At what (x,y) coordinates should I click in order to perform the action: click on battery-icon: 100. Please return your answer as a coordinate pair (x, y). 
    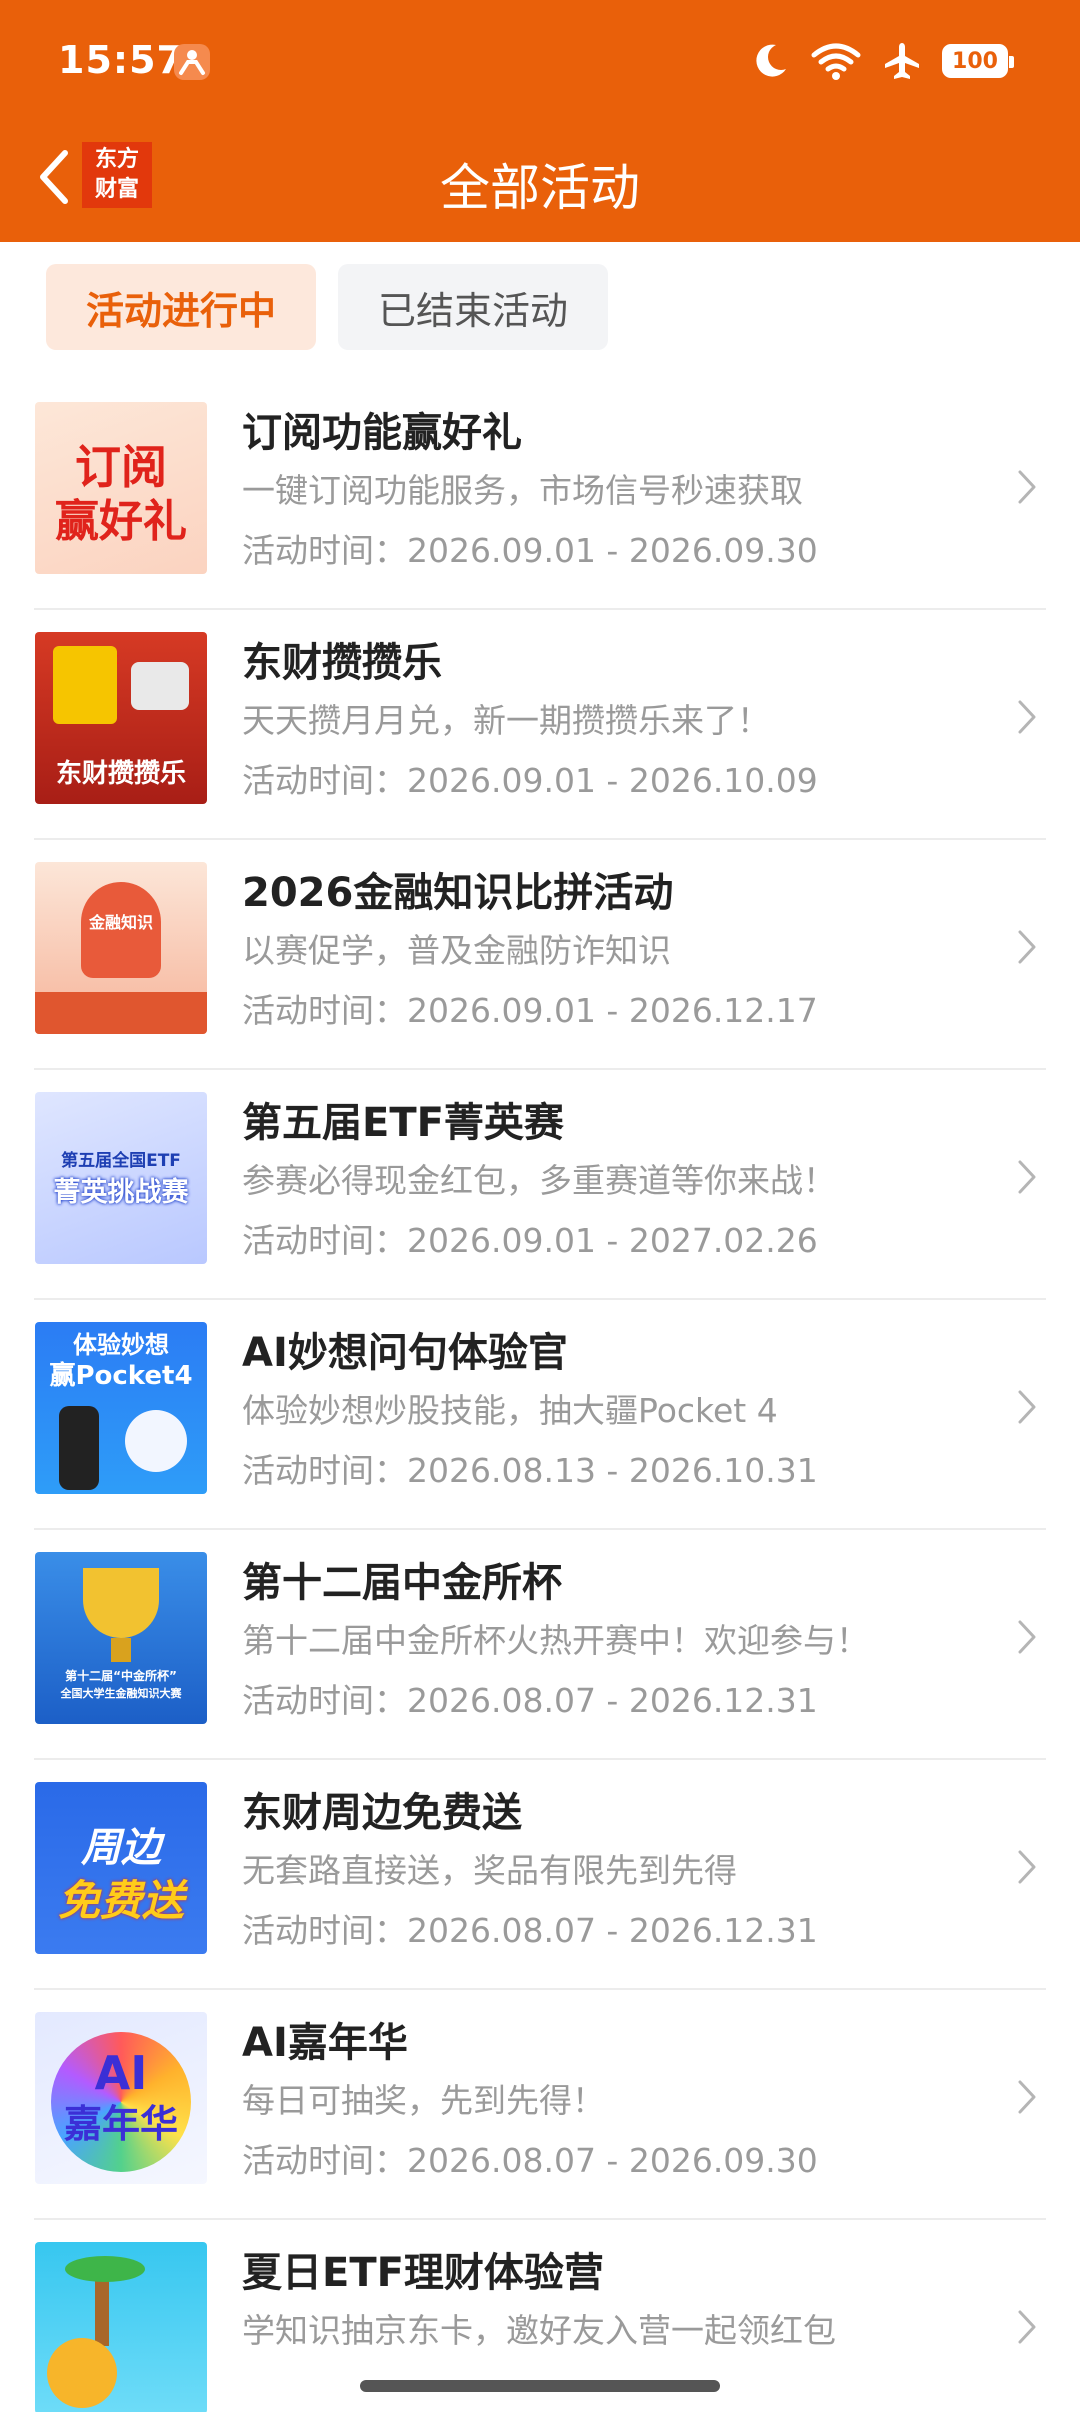
    Looking at the image, I should click on (978, 61).